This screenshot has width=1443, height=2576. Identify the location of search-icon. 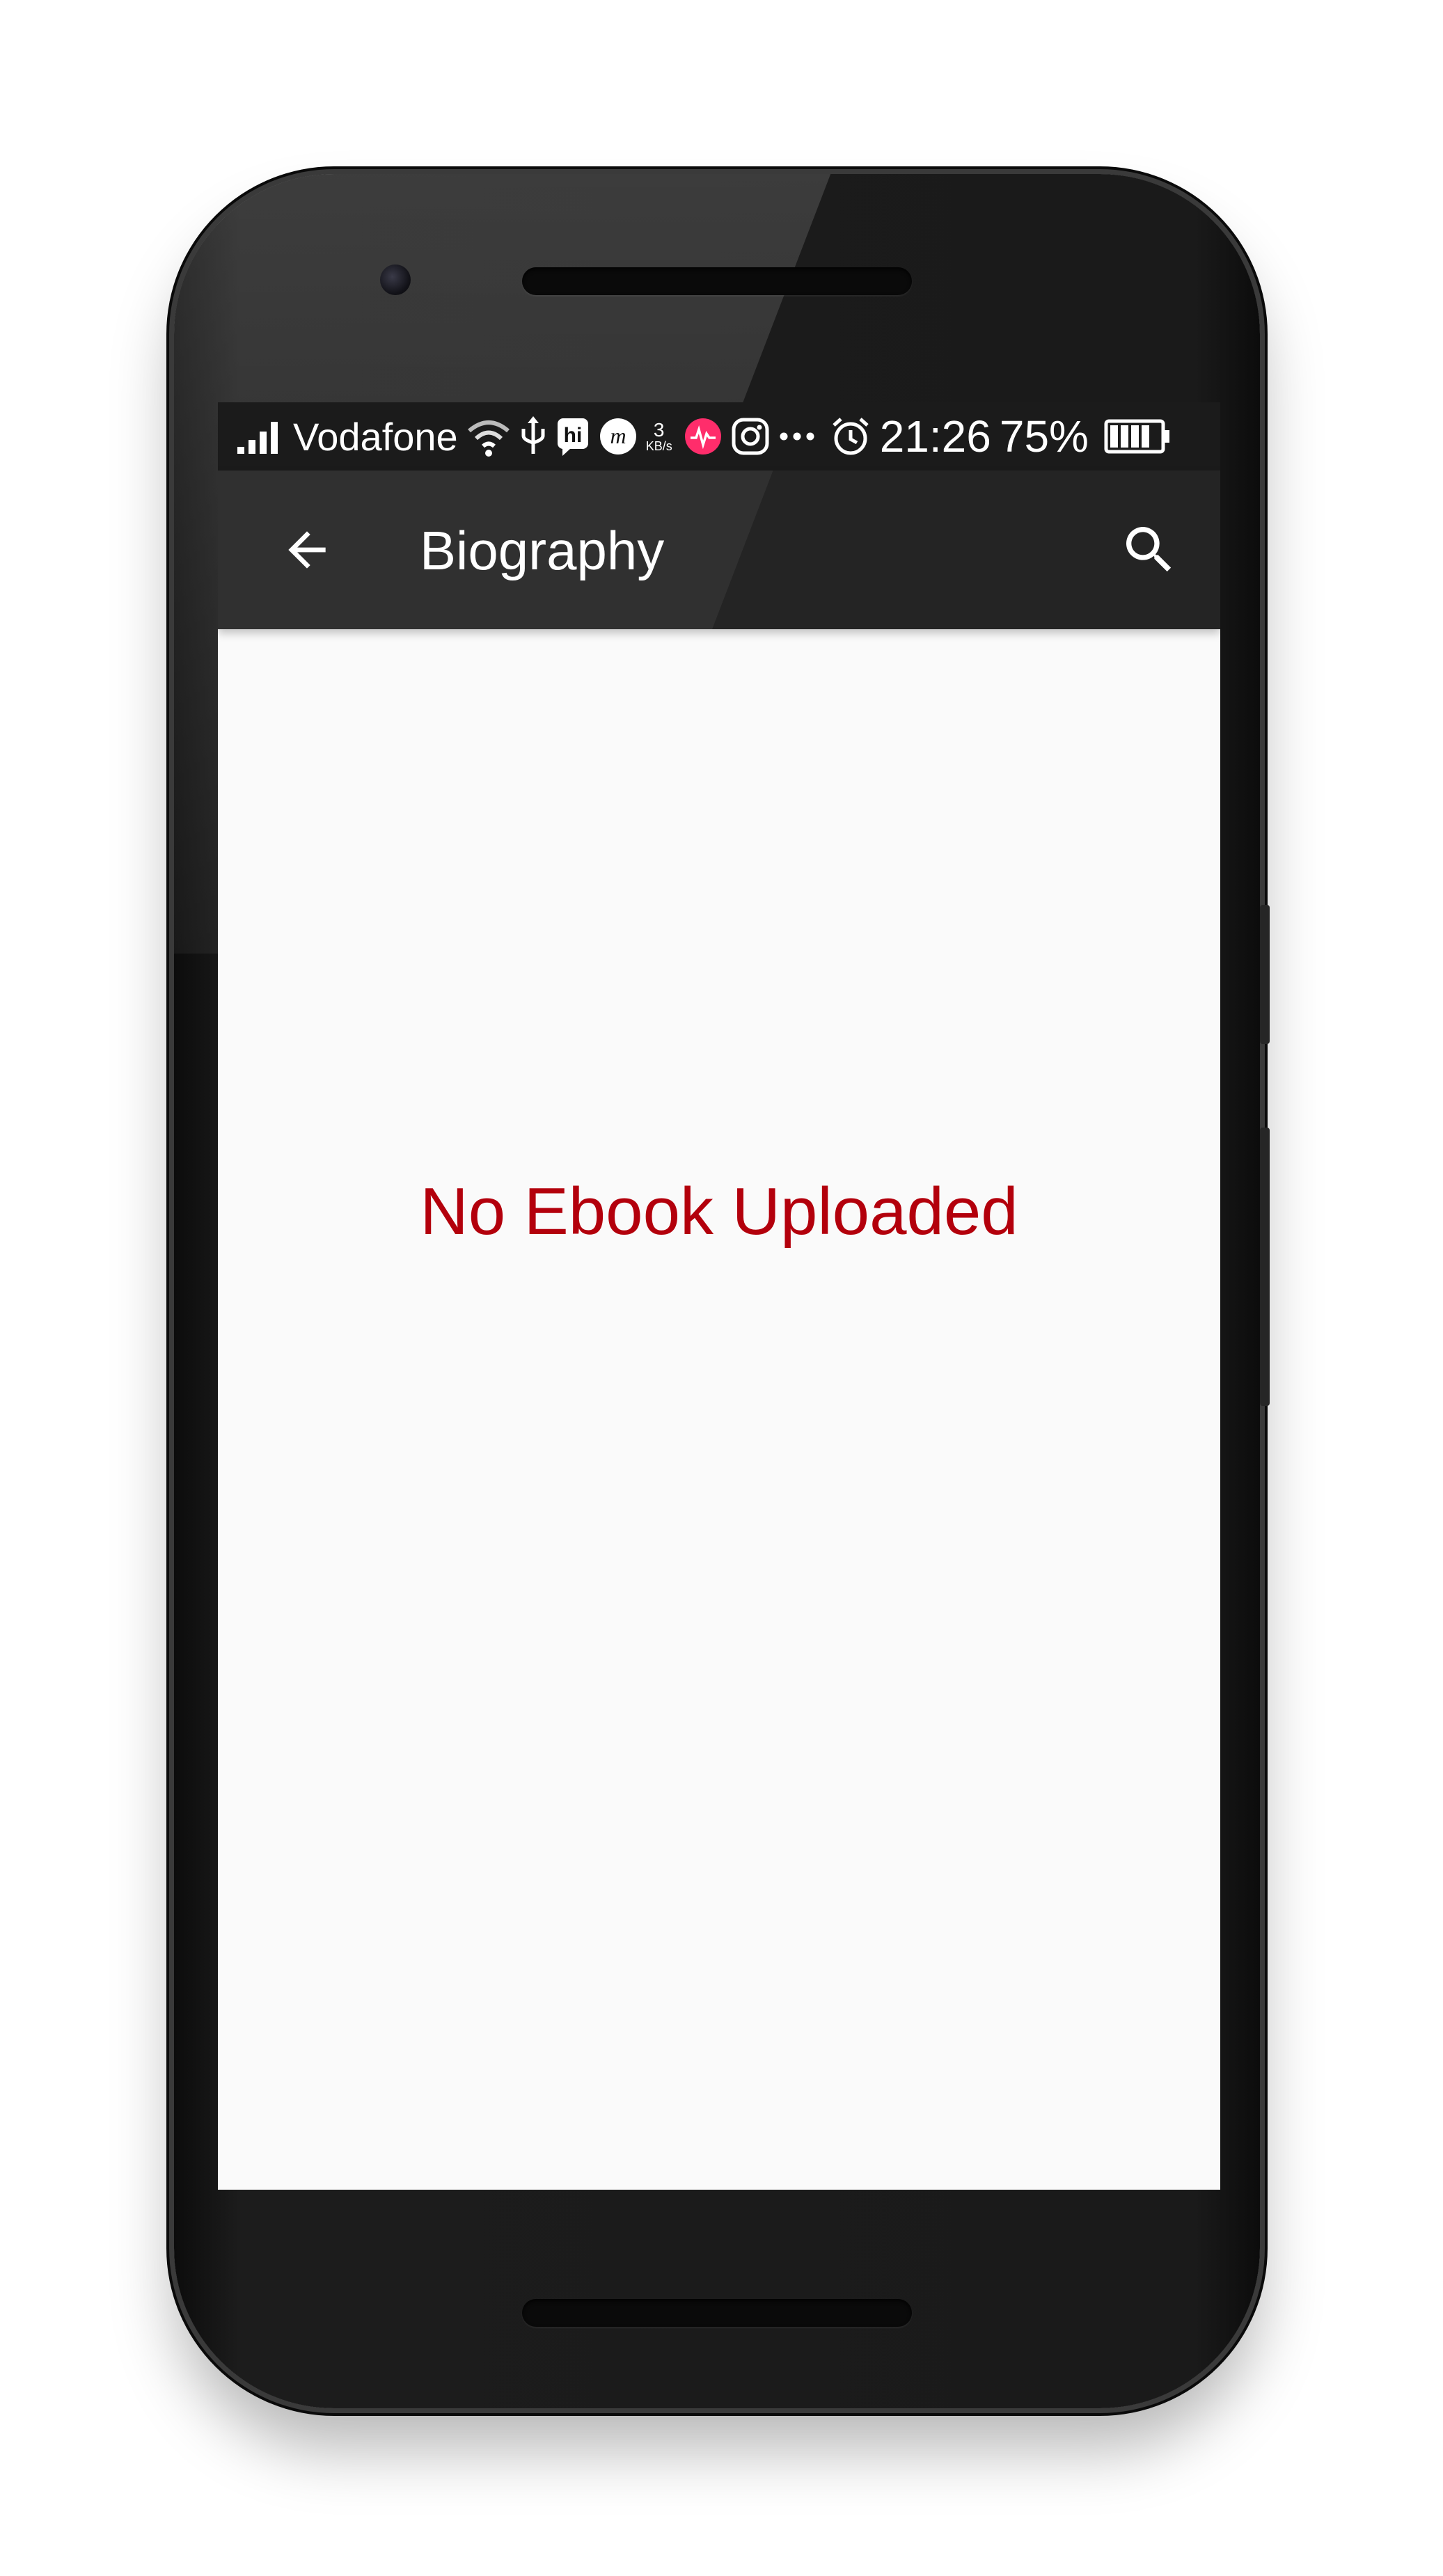
(1149, 549).